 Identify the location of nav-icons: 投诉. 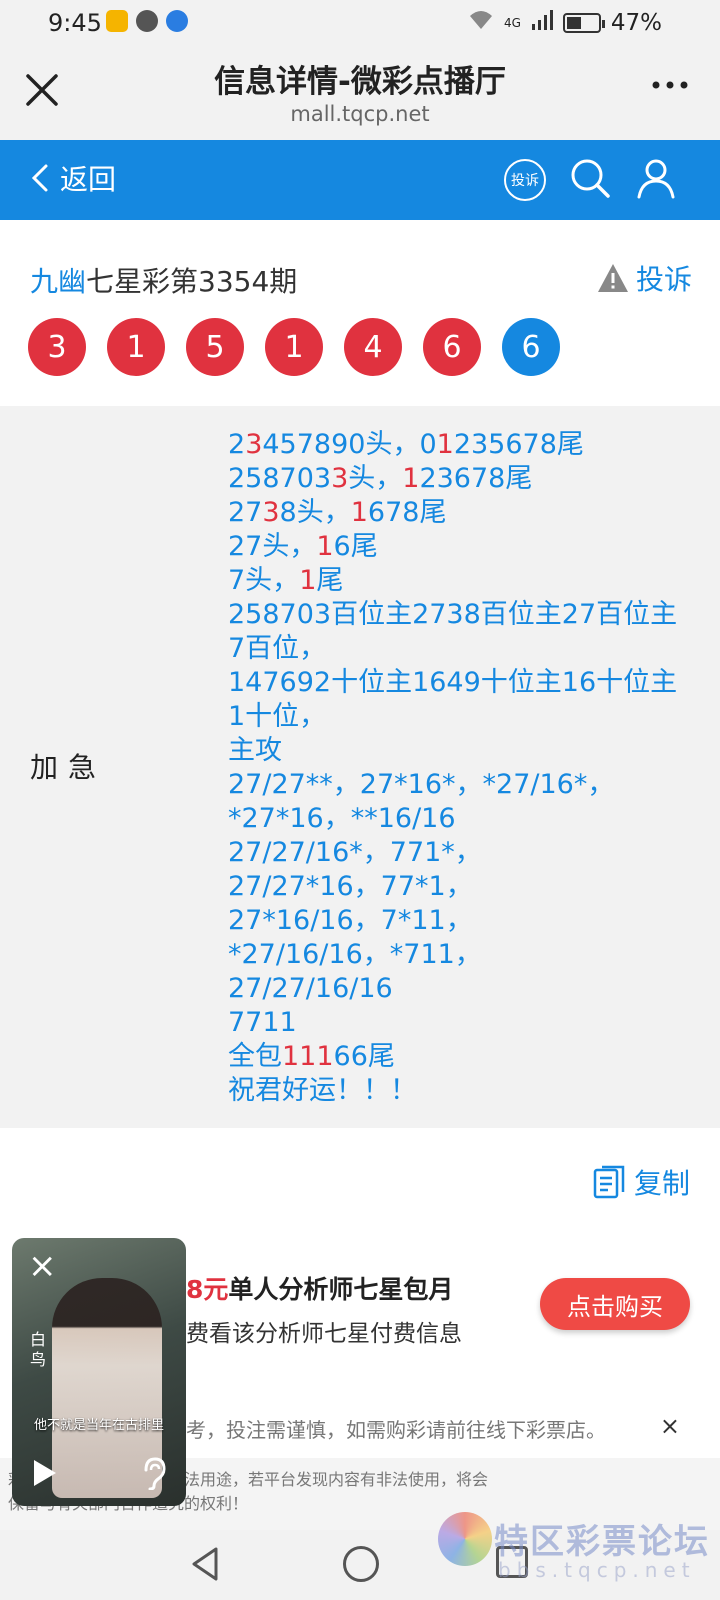
(591, 180).